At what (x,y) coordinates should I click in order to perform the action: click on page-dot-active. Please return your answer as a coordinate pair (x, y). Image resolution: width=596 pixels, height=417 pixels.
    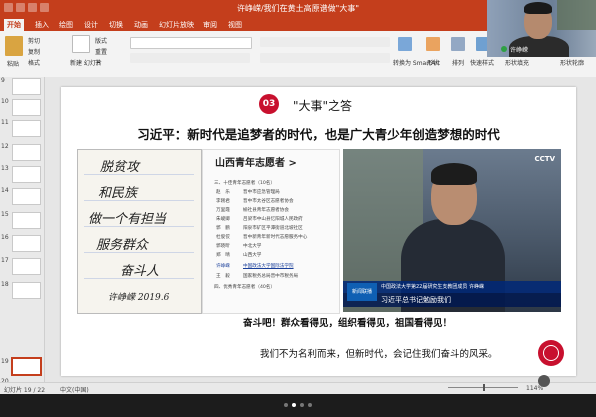
    Looking at the image, I should click on (294, 405).